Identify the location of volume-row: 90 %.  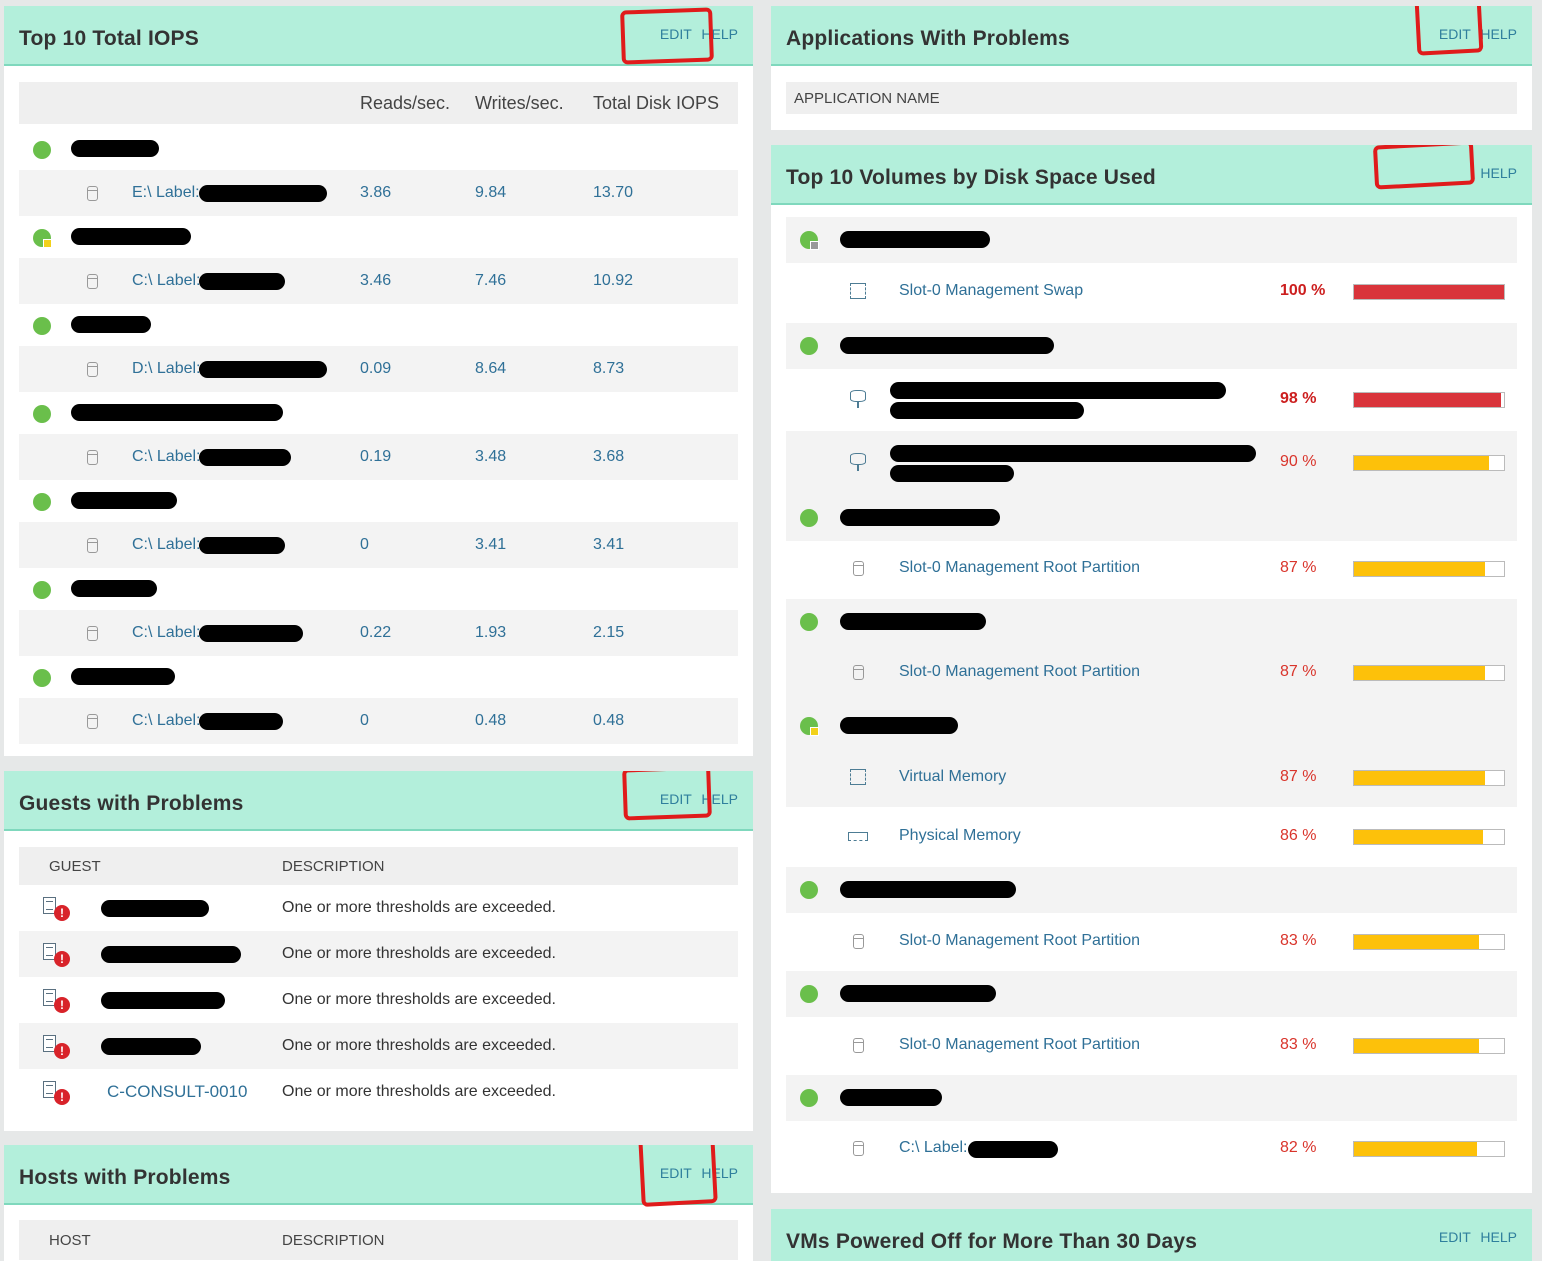
(1151, 463).